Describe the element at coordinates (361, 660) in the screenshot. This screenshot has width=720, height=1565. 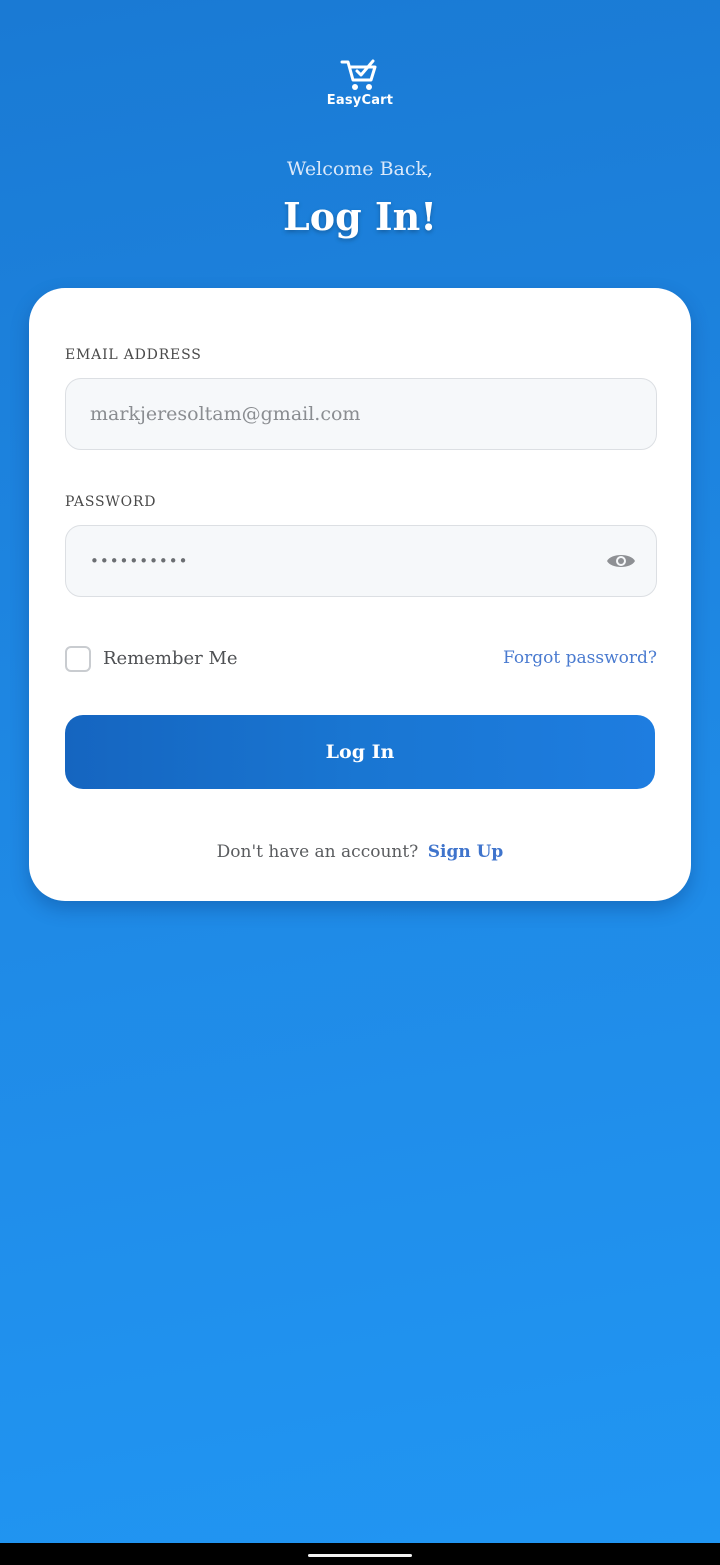
I see `remember-row: Remember Me Forgot password?` at that location.